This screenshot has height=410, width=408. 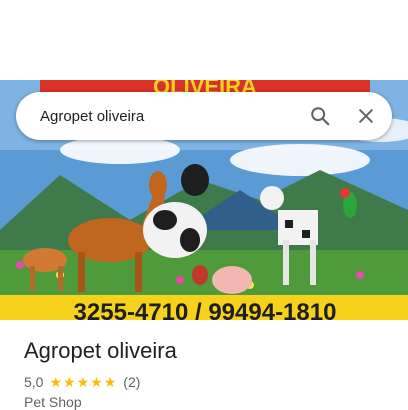 I want to click on close-icon, so click(x=366, y=116).